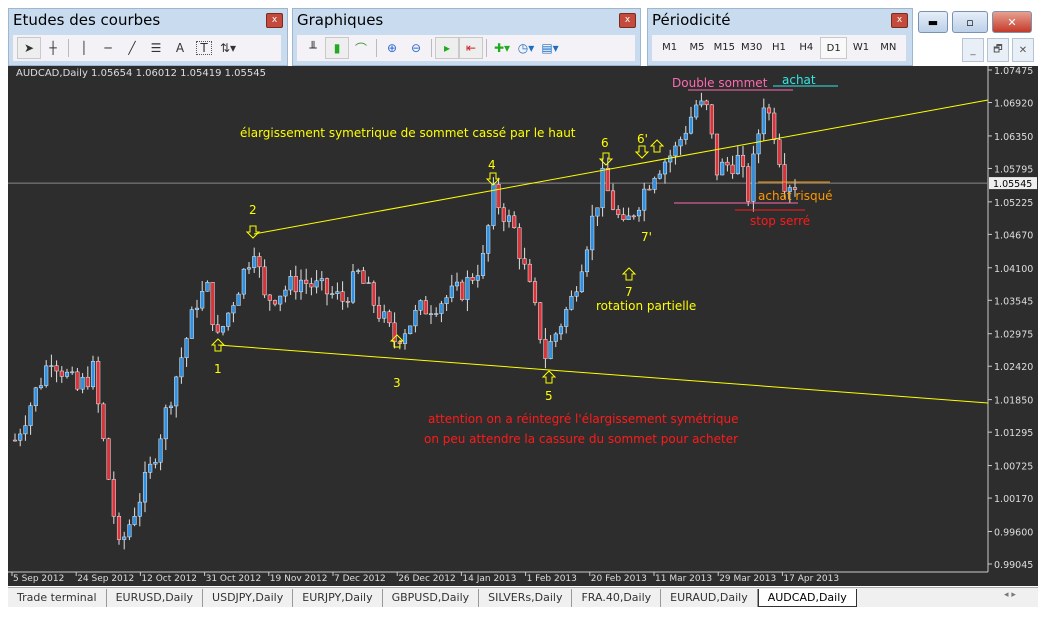  Describe the element at coordinates (431, 598) in the screenshot. I see `tab-gbpusd-daily: GBPUSD,Daily` at that location.